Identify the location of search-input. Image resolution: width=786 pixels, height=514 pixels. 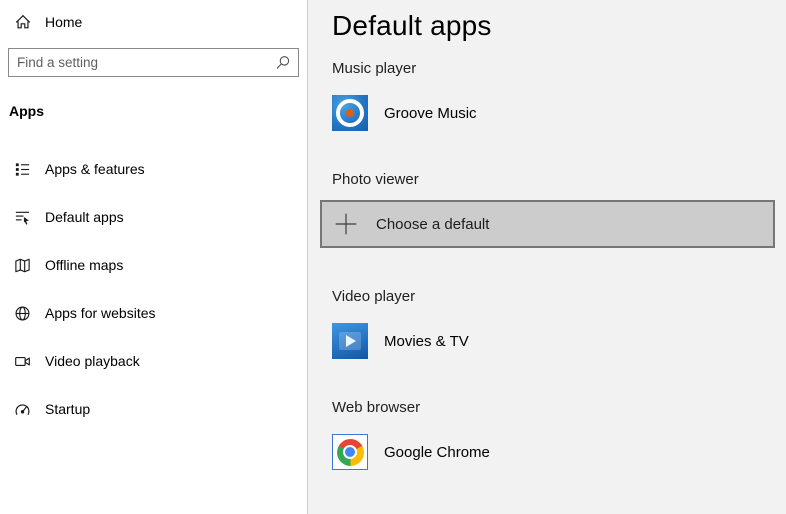
(142, 62).